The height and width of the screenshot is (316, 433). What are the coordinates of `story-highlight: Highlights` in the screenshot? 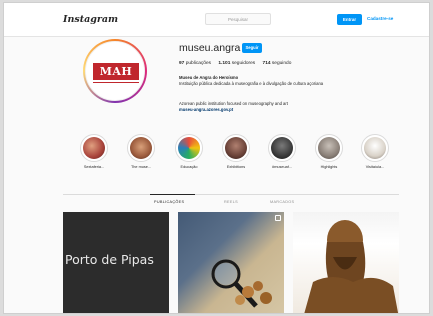 It's located at (329, 151).